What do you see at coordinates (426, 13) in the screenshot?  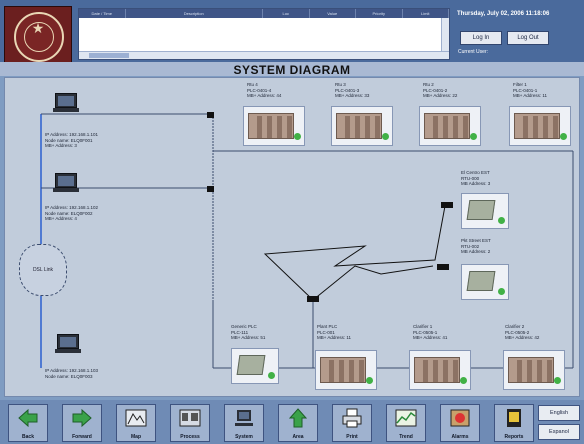 I see `alarm-col-limit: Limit` at bounding box center [426, 13].